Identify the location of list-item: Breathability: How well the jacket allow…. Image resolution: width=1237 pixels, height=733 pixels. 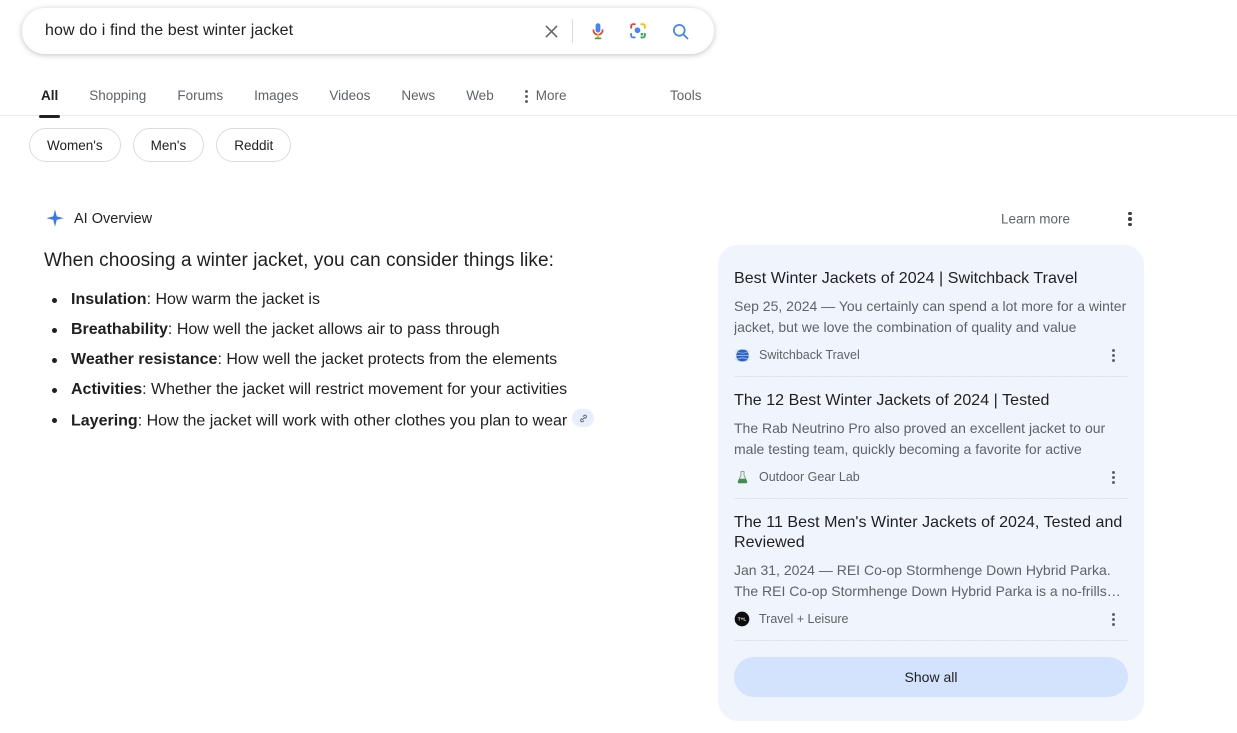
(364, 330).